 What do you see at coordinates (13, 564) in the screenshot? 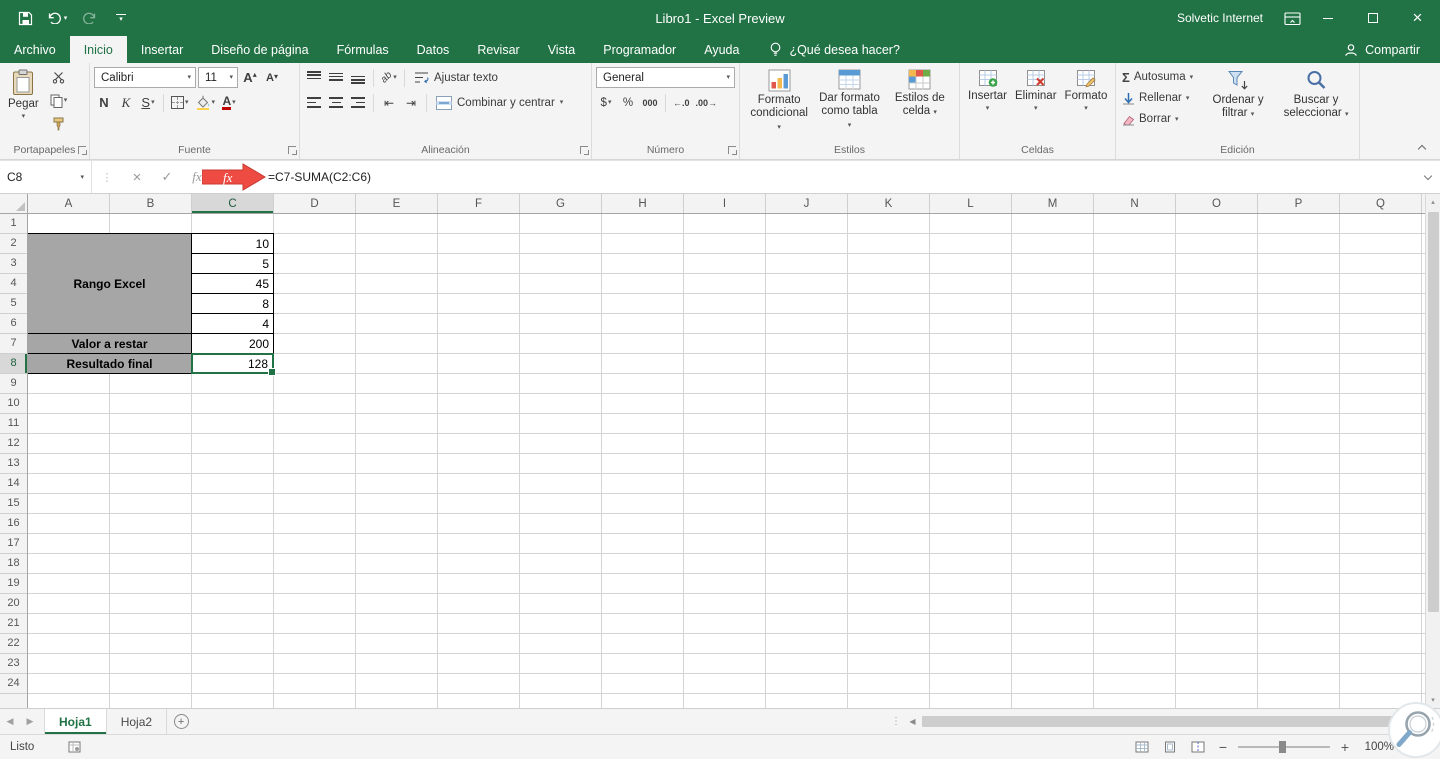
I see `row-header-18: 18` at bounding box center [13, 564].